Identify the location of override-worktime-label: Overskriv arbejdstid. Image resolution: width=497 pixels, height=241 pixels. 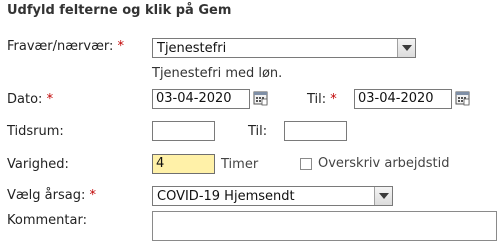
(384, 163).